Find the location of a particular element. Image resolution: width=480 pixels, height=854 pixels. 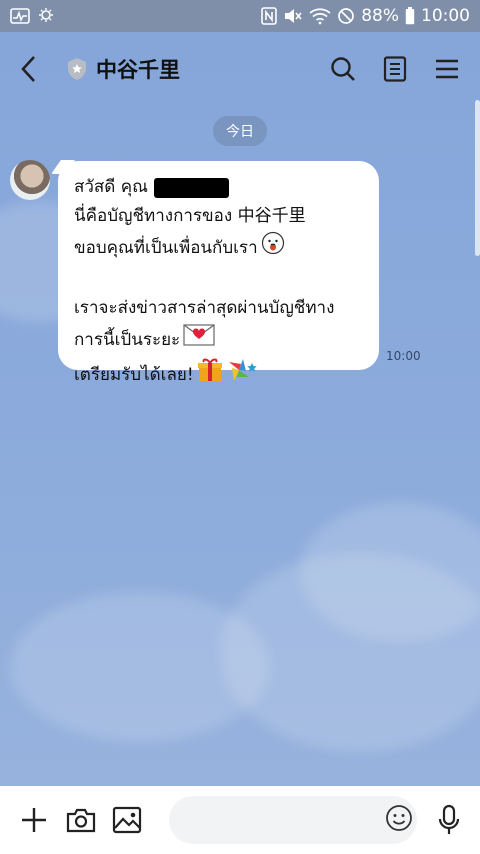

chat-title: 中谷千里 is located at coordinates (138, 70).